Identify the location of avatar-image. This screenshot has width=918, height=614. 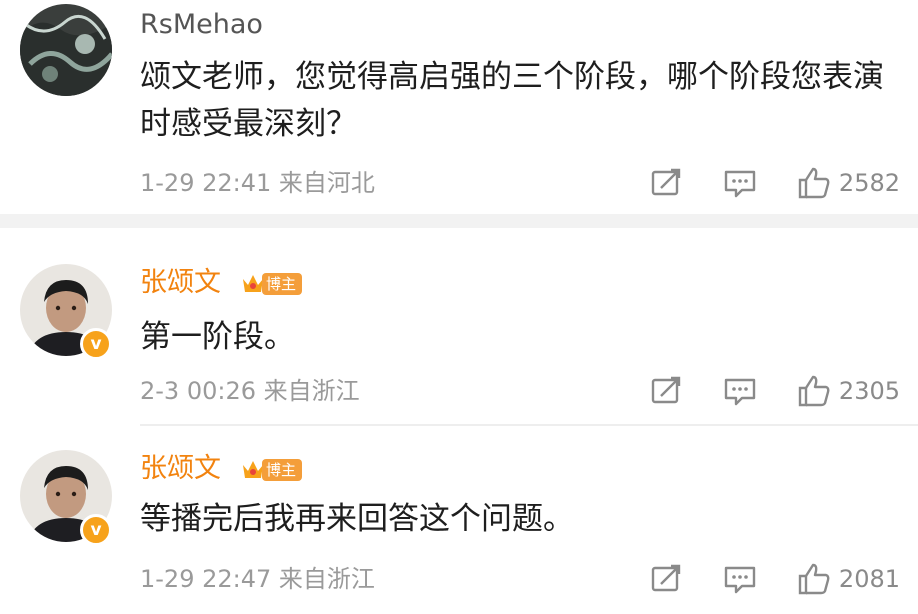
(66, 50).